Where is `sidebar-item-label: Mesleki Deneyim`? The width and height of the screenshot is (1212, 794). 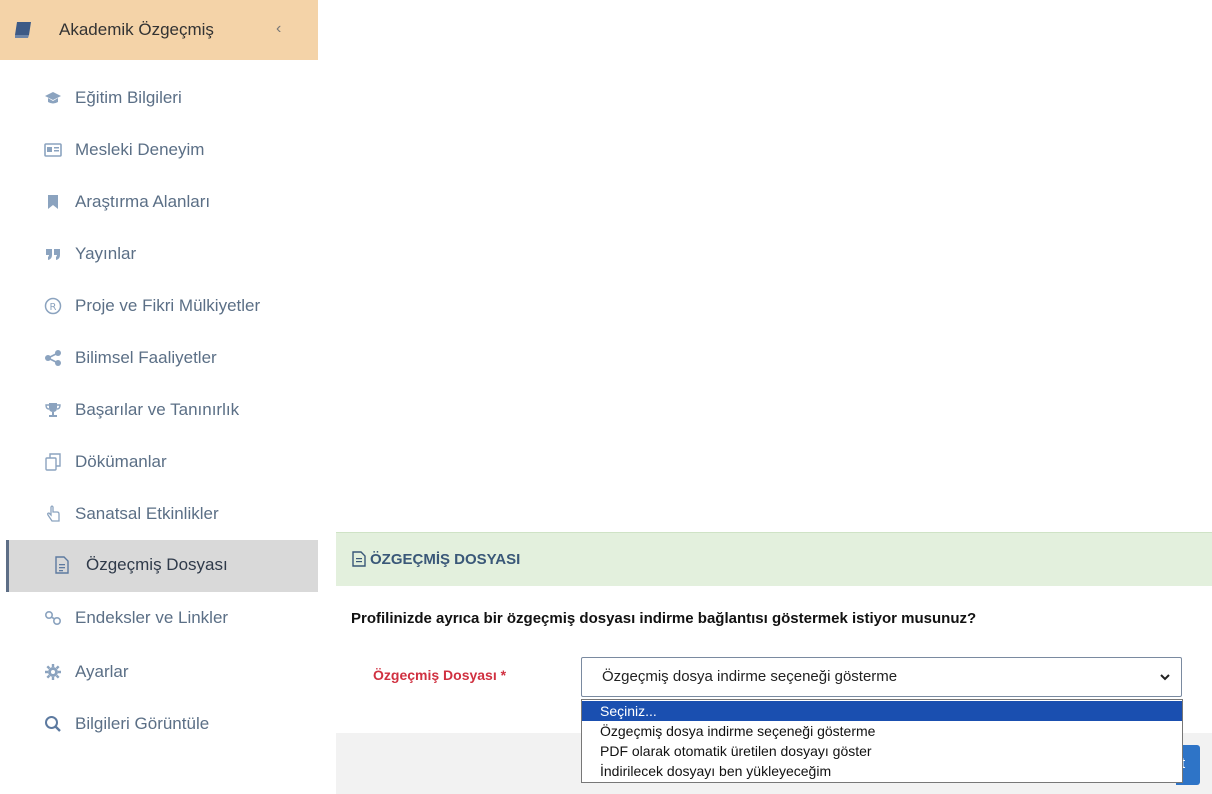 sidebar-item-label: Mesleki Deneyim is located at coordinates (140, 149).